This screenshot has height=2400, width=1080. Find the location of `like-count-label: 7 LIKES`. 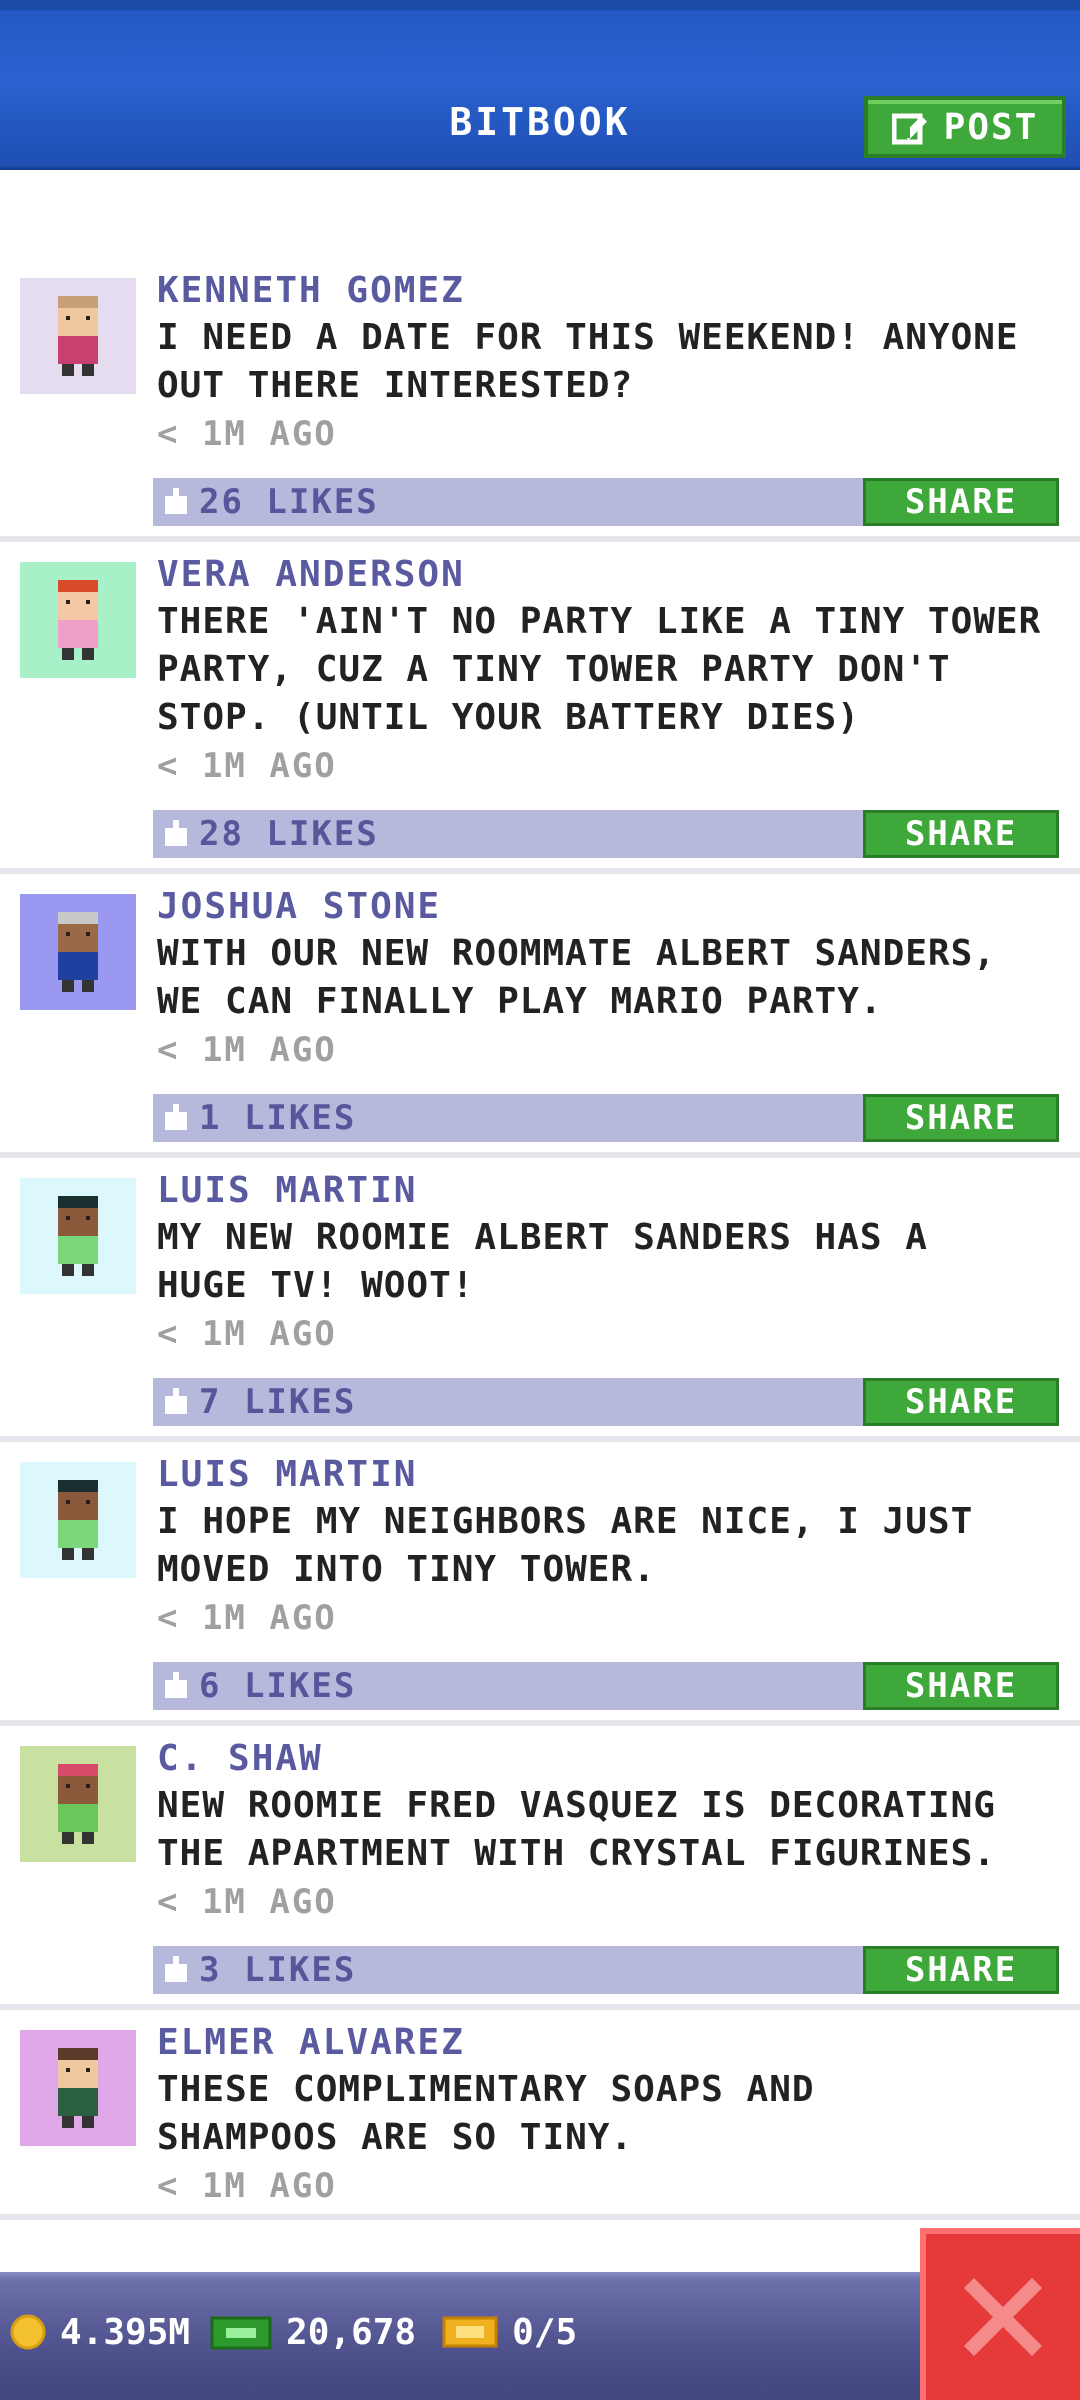

like-count-label: 7 LIKES is located at coordinates (278, 1402).